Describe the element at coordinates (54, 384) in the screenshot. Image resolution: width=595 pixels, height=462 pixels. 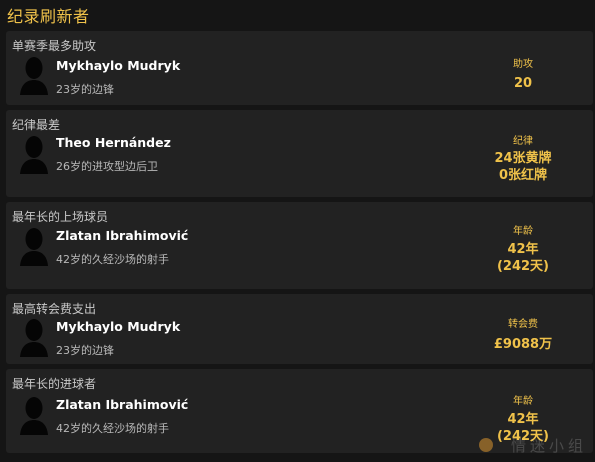
I see `record-category: 最年长的进球者` at that location.